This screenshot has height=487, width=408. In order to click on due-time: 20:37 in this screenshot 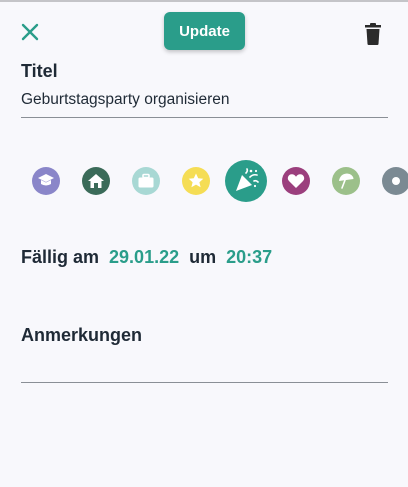, I will do `click(249, 257)`.